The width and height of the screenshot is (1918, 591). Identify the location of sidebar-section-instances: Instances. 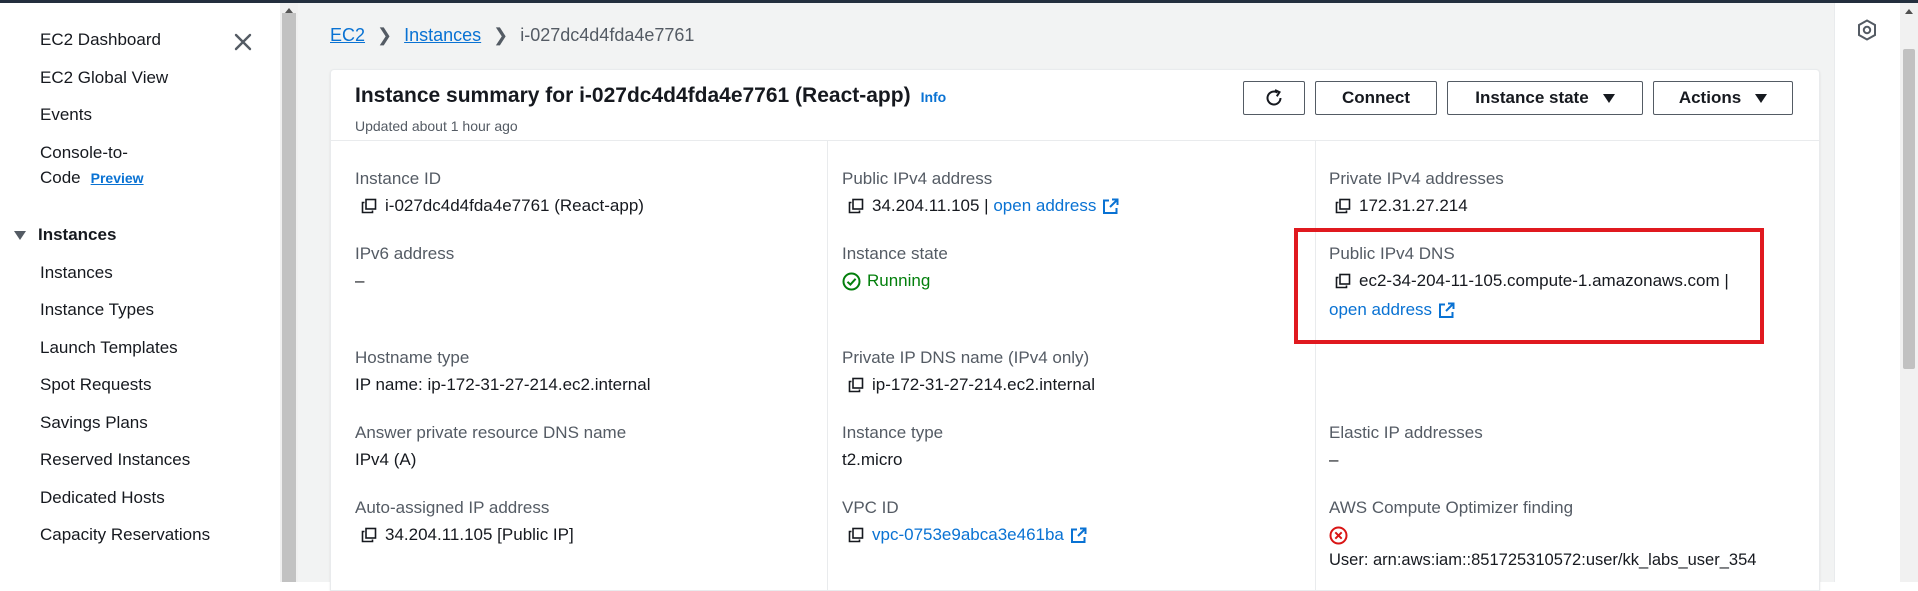
(65, 235).